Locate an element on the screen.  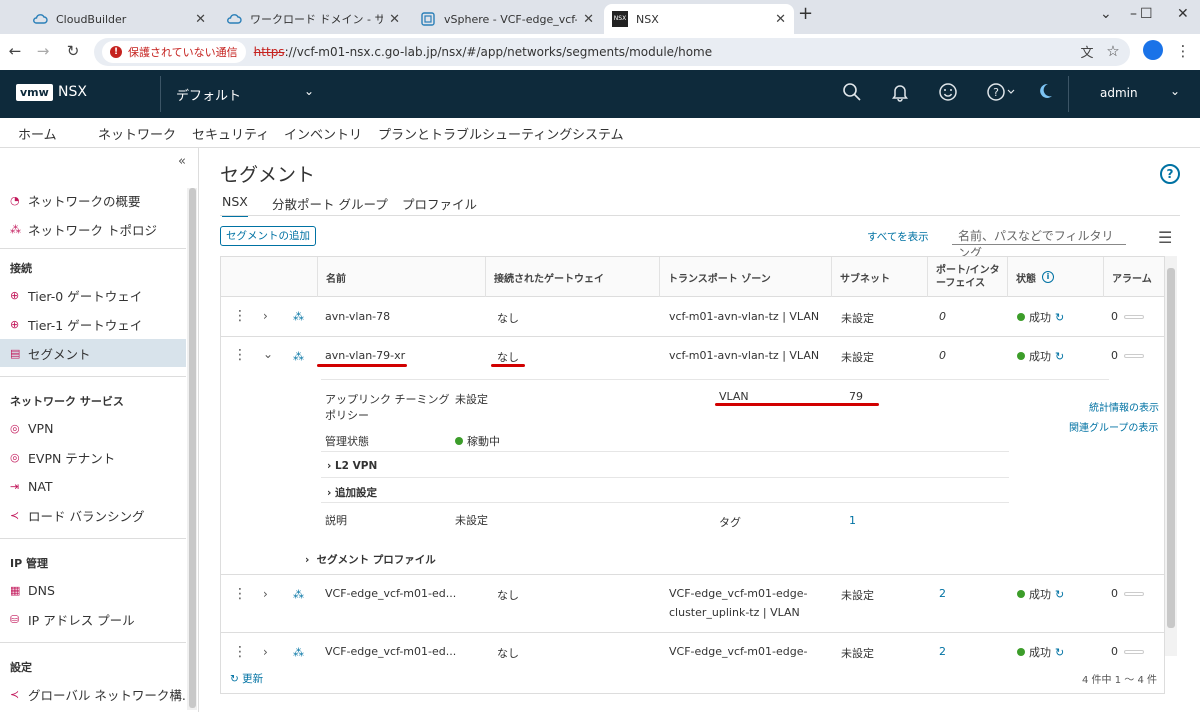
bell-icon is located at coordinates (900, 94).